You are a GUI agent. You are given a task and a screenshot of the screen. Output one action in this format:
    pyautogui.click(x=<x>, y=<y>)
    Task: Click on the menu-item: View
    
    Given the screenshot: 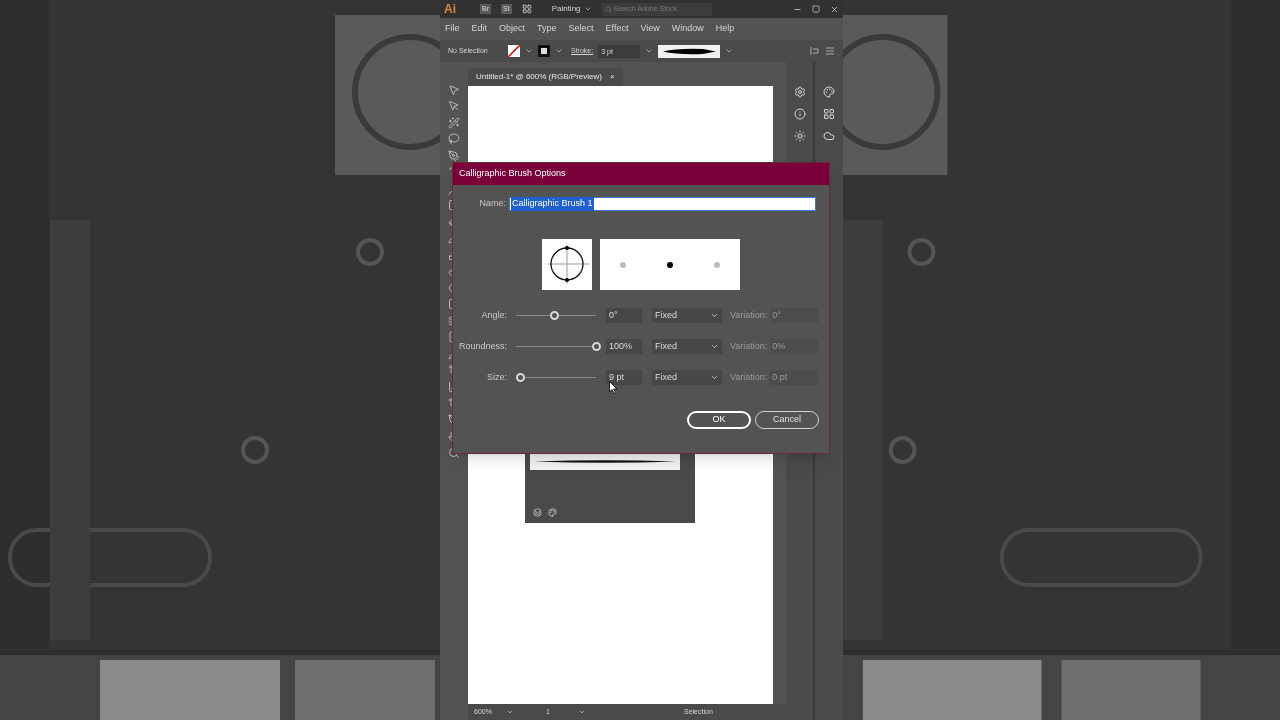 What is the action you would take?
    pyautogui.click(x=650, y=29)
    